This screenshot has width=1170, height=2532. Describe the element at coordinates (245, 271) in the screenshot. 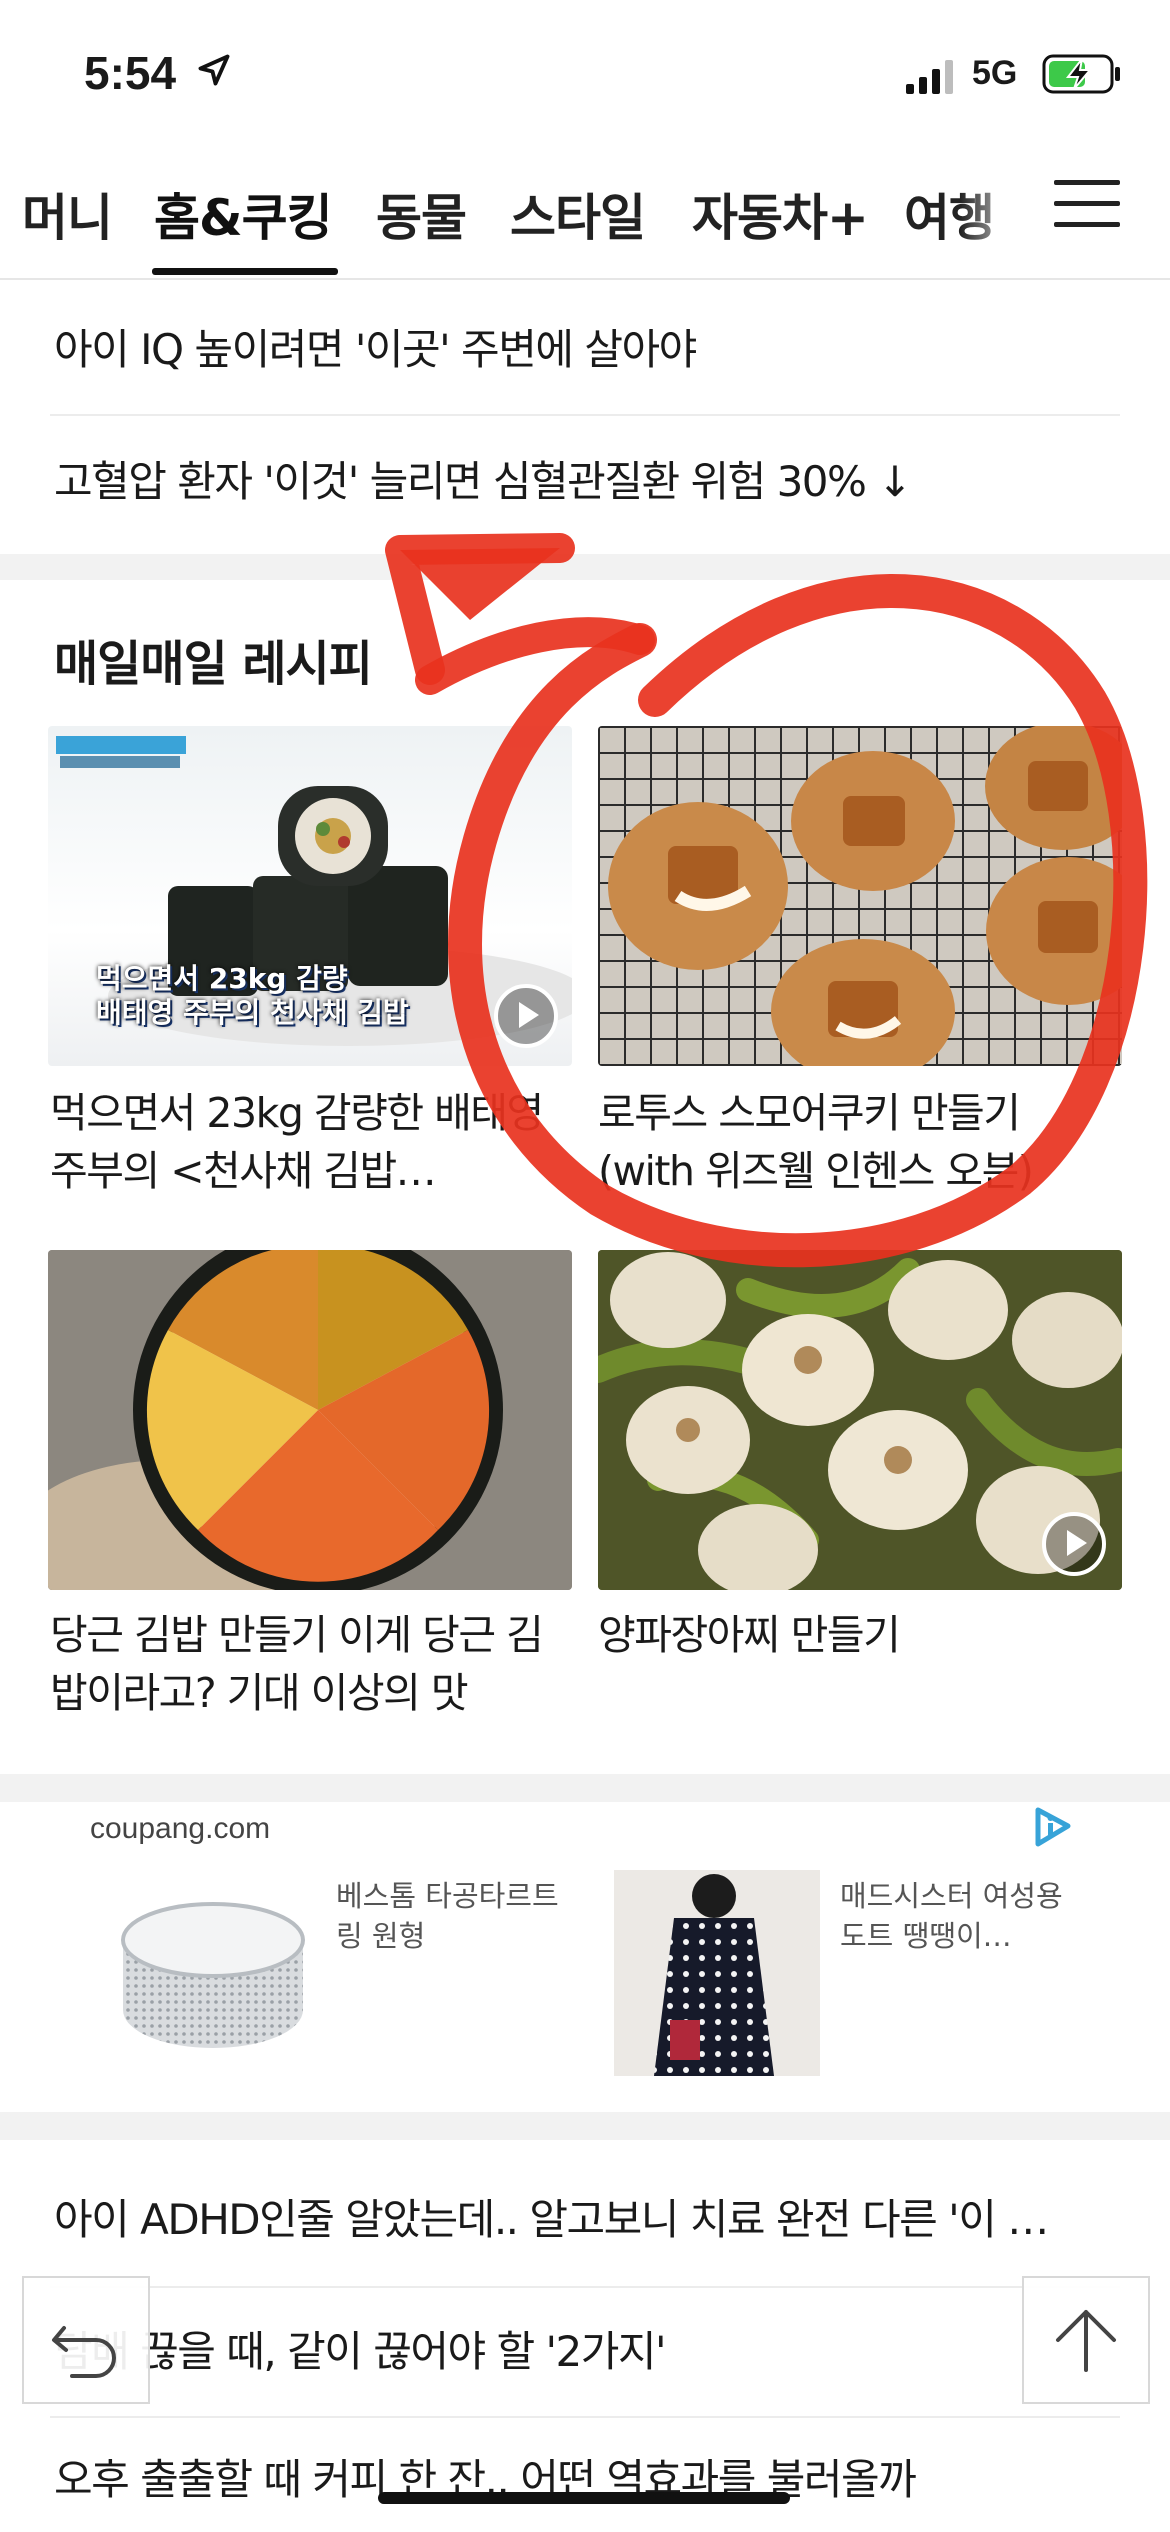

I see `active-tab-indicator` at that location.